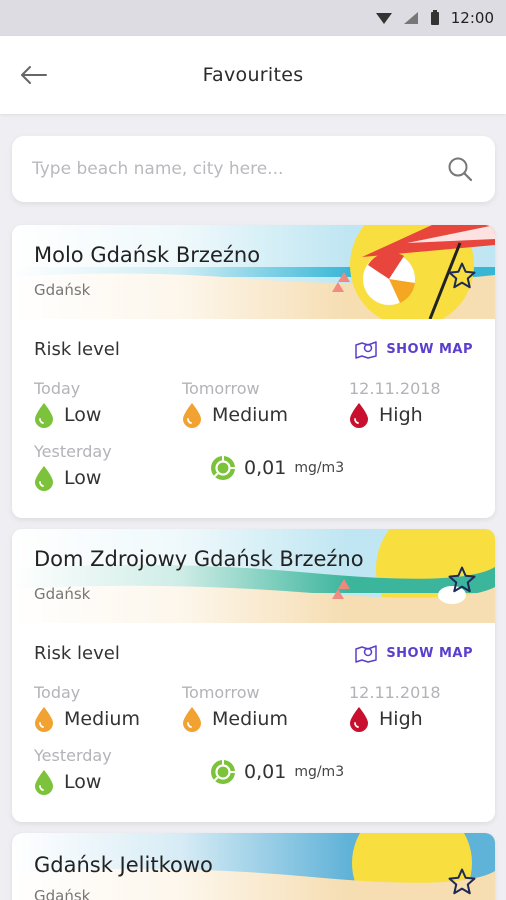 Image resolution: width=506 pixels, height=900 pixels. I want to click on search-input, so click(238, 169).